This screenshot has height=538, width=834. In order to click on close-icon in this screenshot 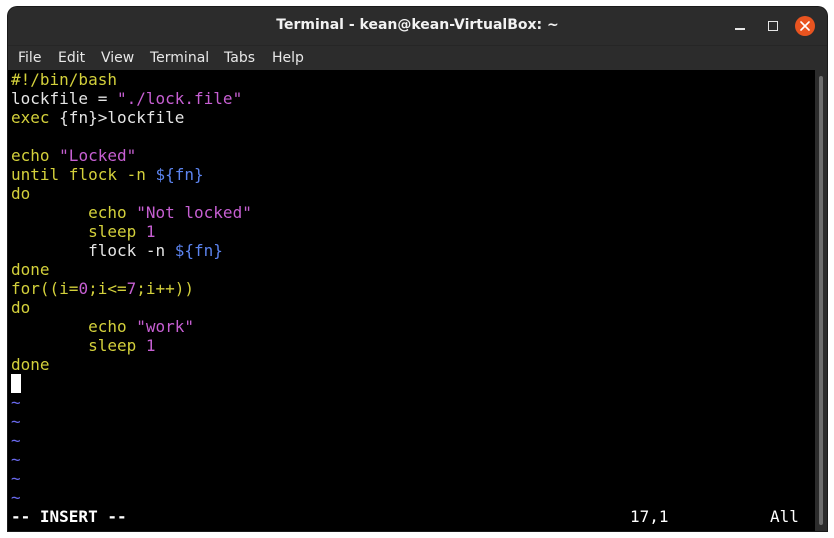, I will do `click(805, 26)`.